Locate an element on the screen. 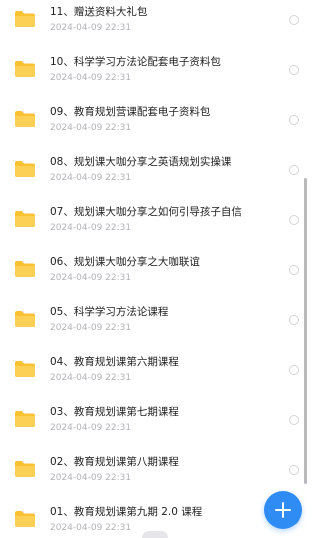 This screenshot has height=538, width=320. folder-row: 06、规划课大咖分享之大咖联谊 2024-04-09 22:31 is located at coordinates (155, 275).